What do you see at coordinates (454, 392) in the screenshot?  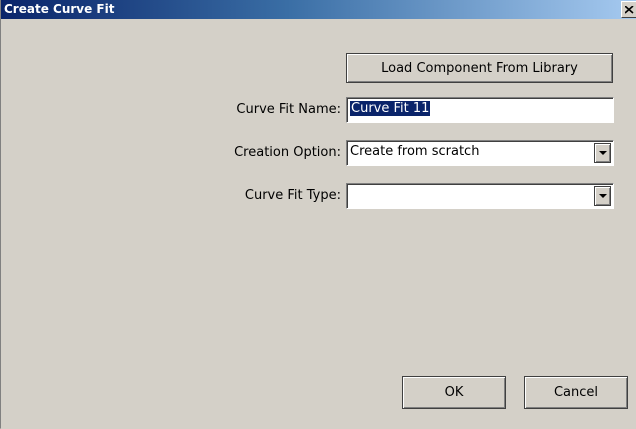 I see `ok-button: OK` at bounding box center [454, 392].